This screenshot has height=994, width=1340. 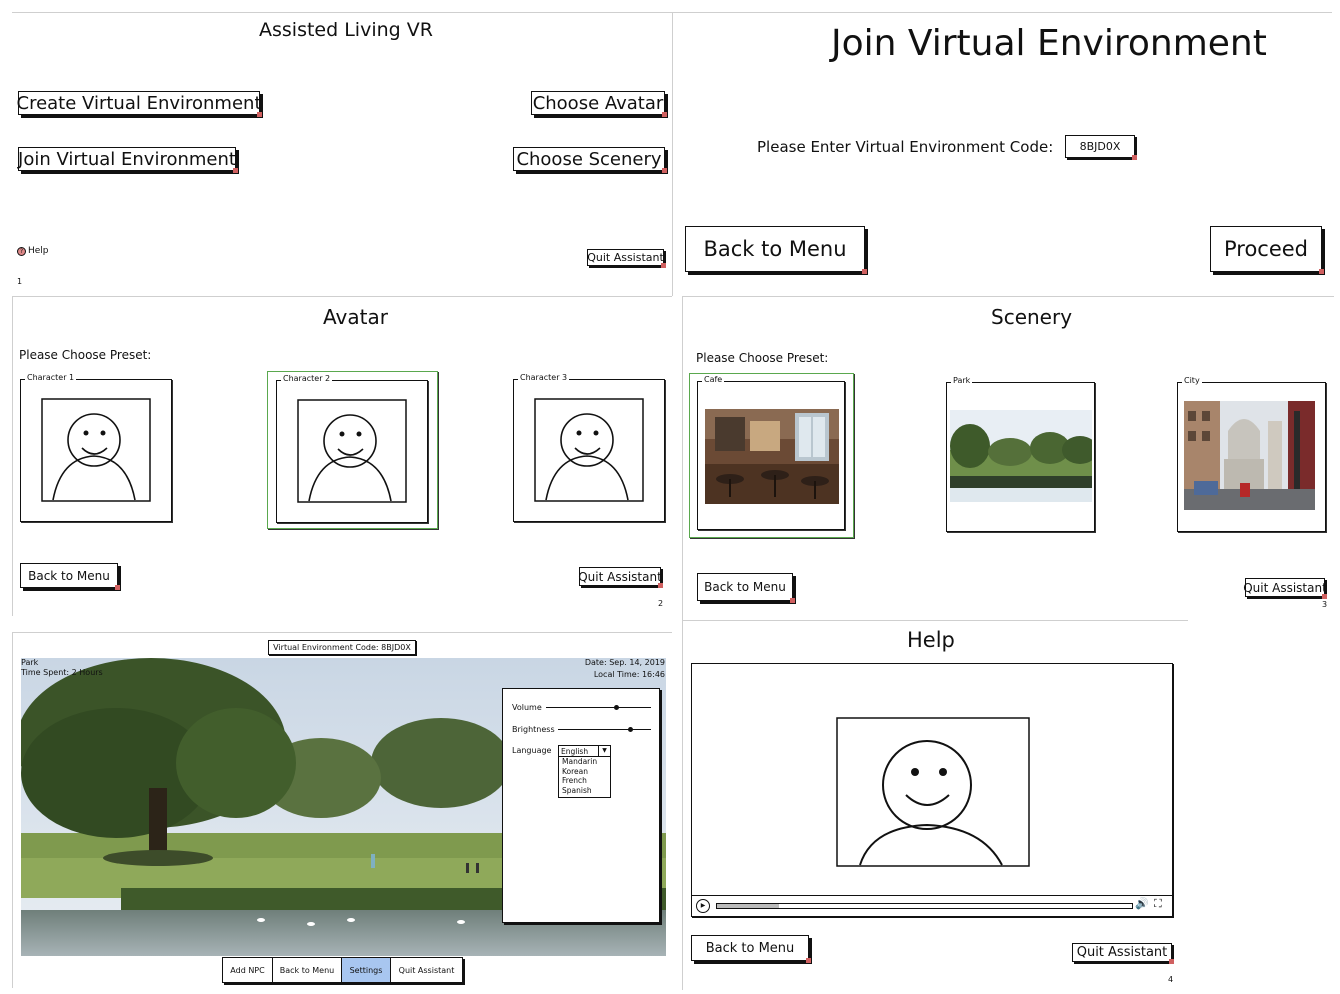 I want to click on fullscreen-icon: ⛶, so click(x=1158, y=904).